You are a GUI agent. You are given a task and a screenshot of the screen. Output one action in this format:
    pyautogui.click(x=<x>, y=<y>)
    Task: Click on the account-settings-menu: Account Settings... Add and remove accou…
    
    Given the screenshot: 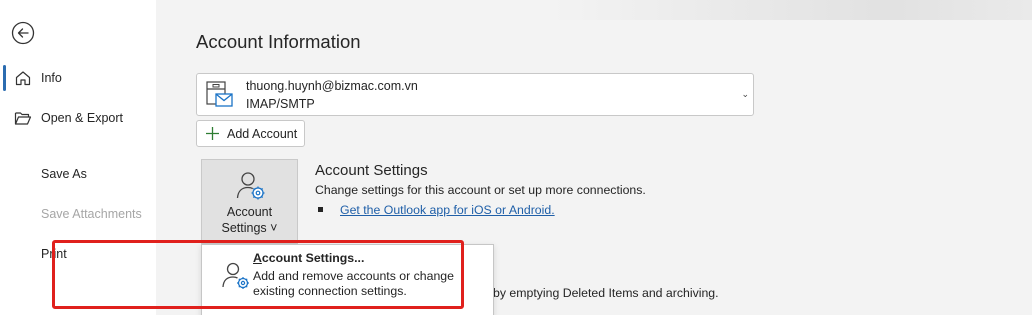 What is the action you would take?
    pyautogui.click(x=347, y=279)
    